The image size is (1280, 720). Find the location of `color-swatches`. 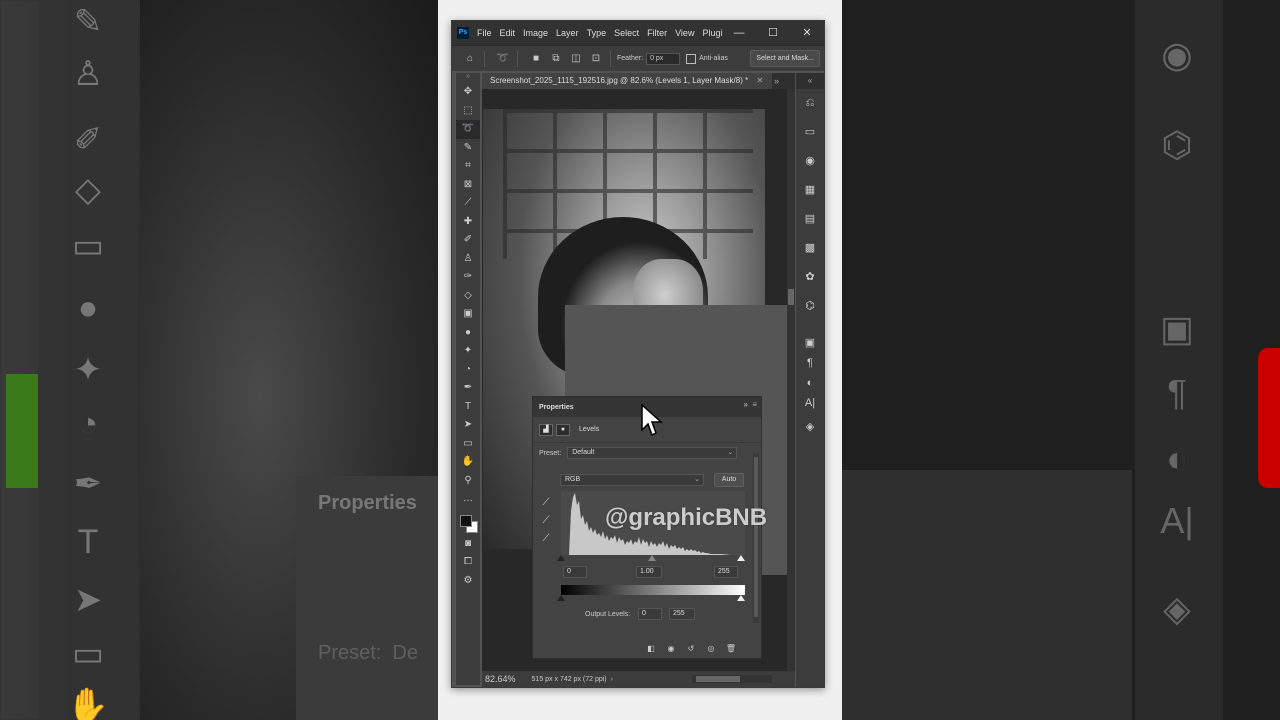

color-swatches is located at coordinates (468, 522).